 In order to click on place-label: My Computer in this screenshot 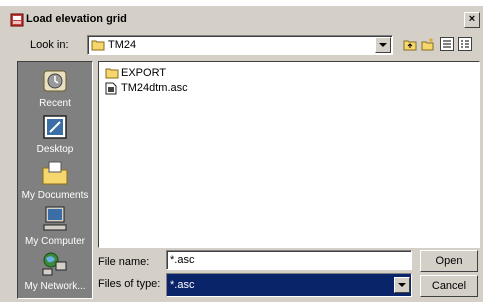, I will do `click(54, 241)`.